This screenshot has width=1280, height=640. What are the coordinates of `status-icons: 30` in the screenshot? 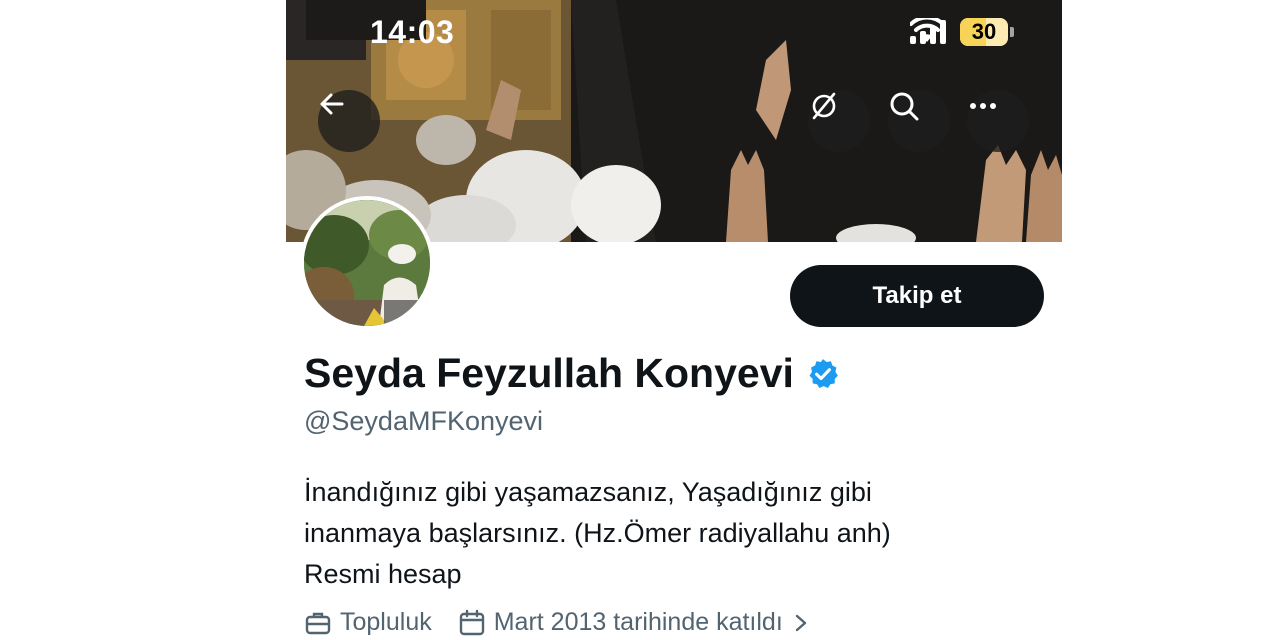 It's located at (962, 32).